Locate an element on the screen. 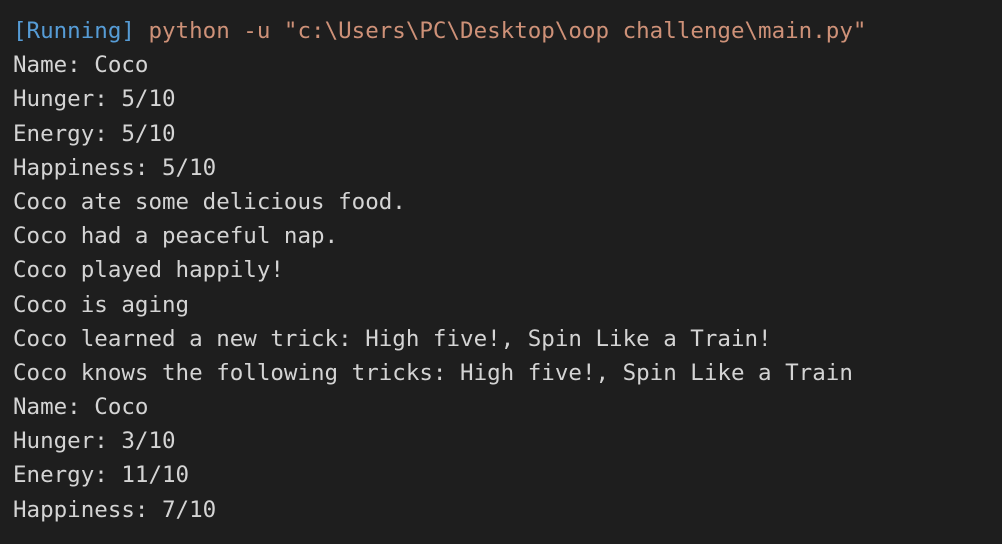  output-line: Hunger: 5/10 is located at coordinates (94, 99).